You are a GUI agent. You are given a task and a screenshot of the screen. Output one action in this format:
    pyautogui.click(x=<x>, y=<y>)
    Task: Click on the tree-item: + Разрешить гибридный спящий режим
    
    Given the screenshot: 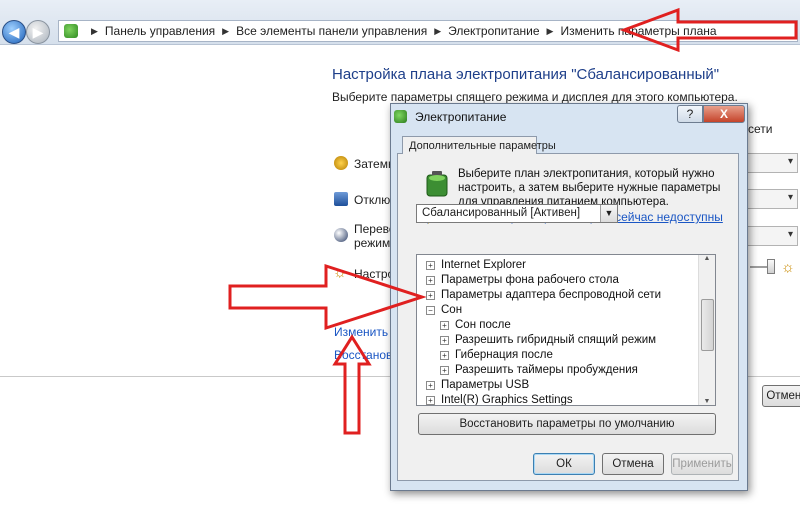 What is the action you would take?
    pyautogui.click(x=548, y=340)
    